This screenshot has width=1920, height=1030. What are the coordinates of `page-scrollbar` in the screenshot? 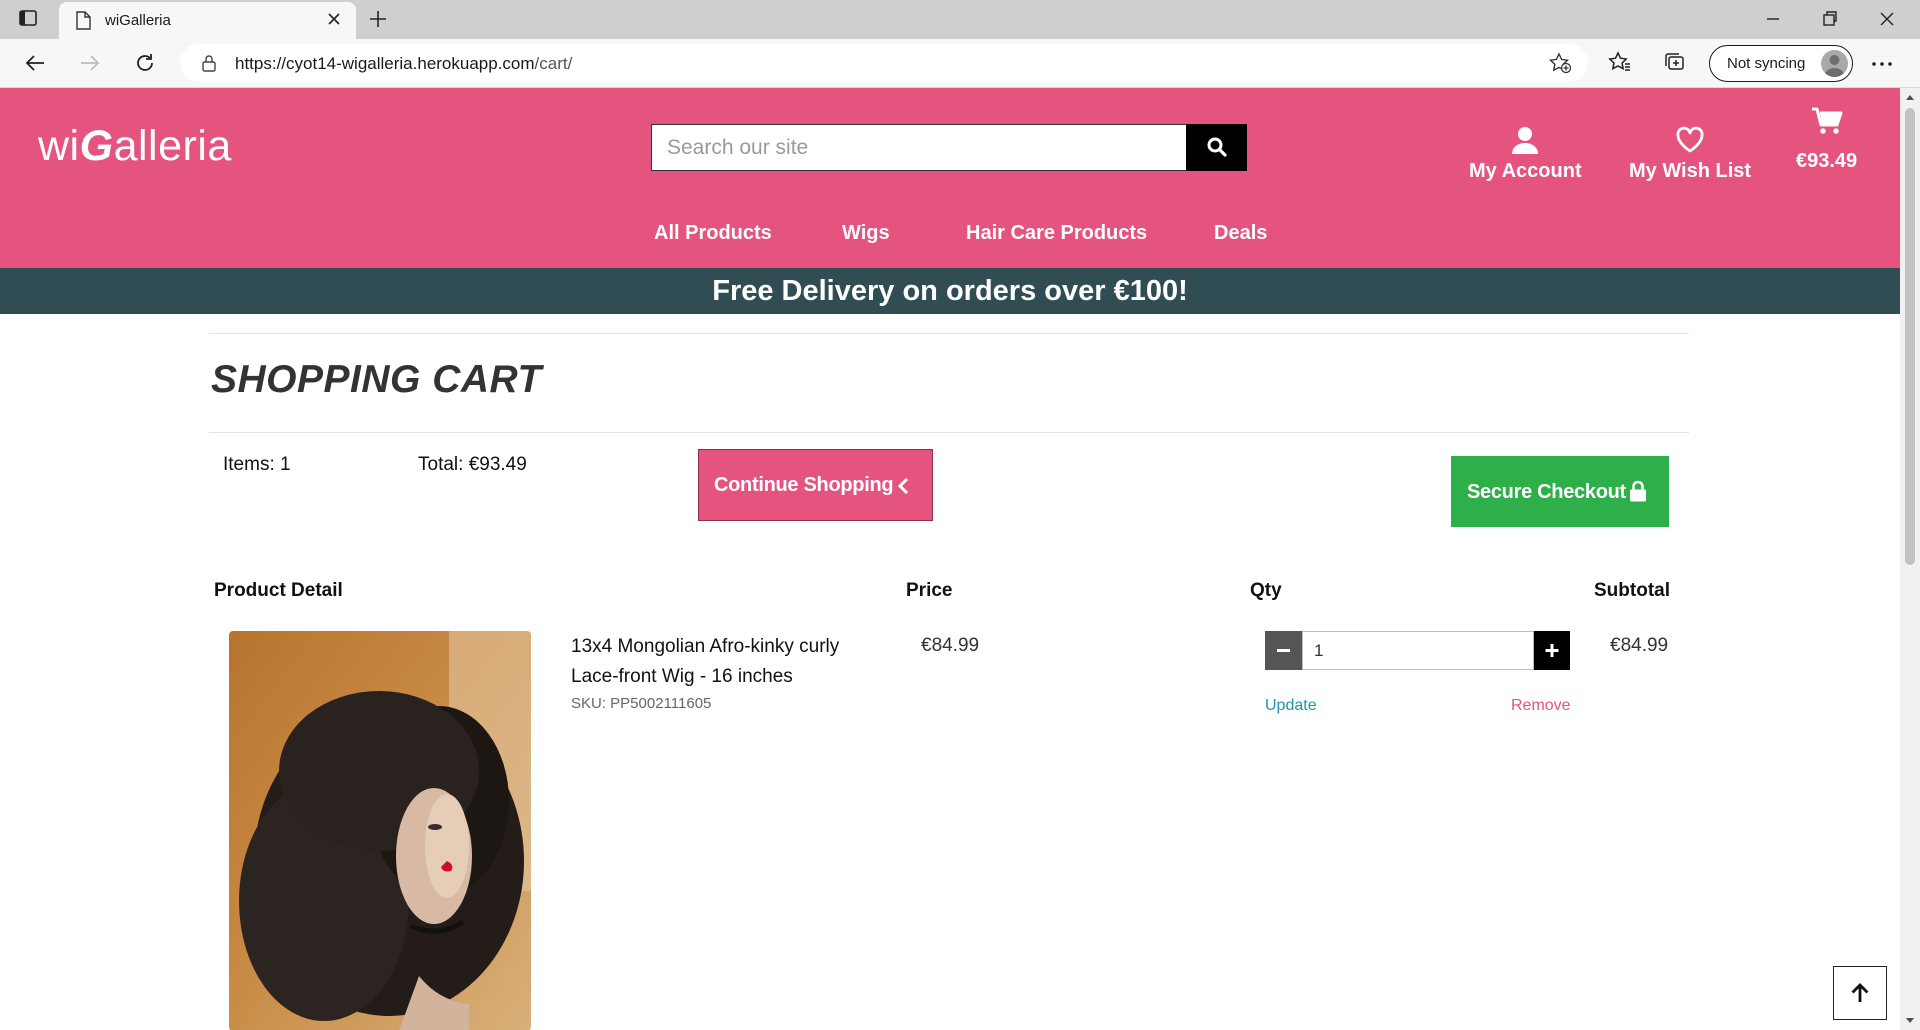 It's located at (1910, 559).